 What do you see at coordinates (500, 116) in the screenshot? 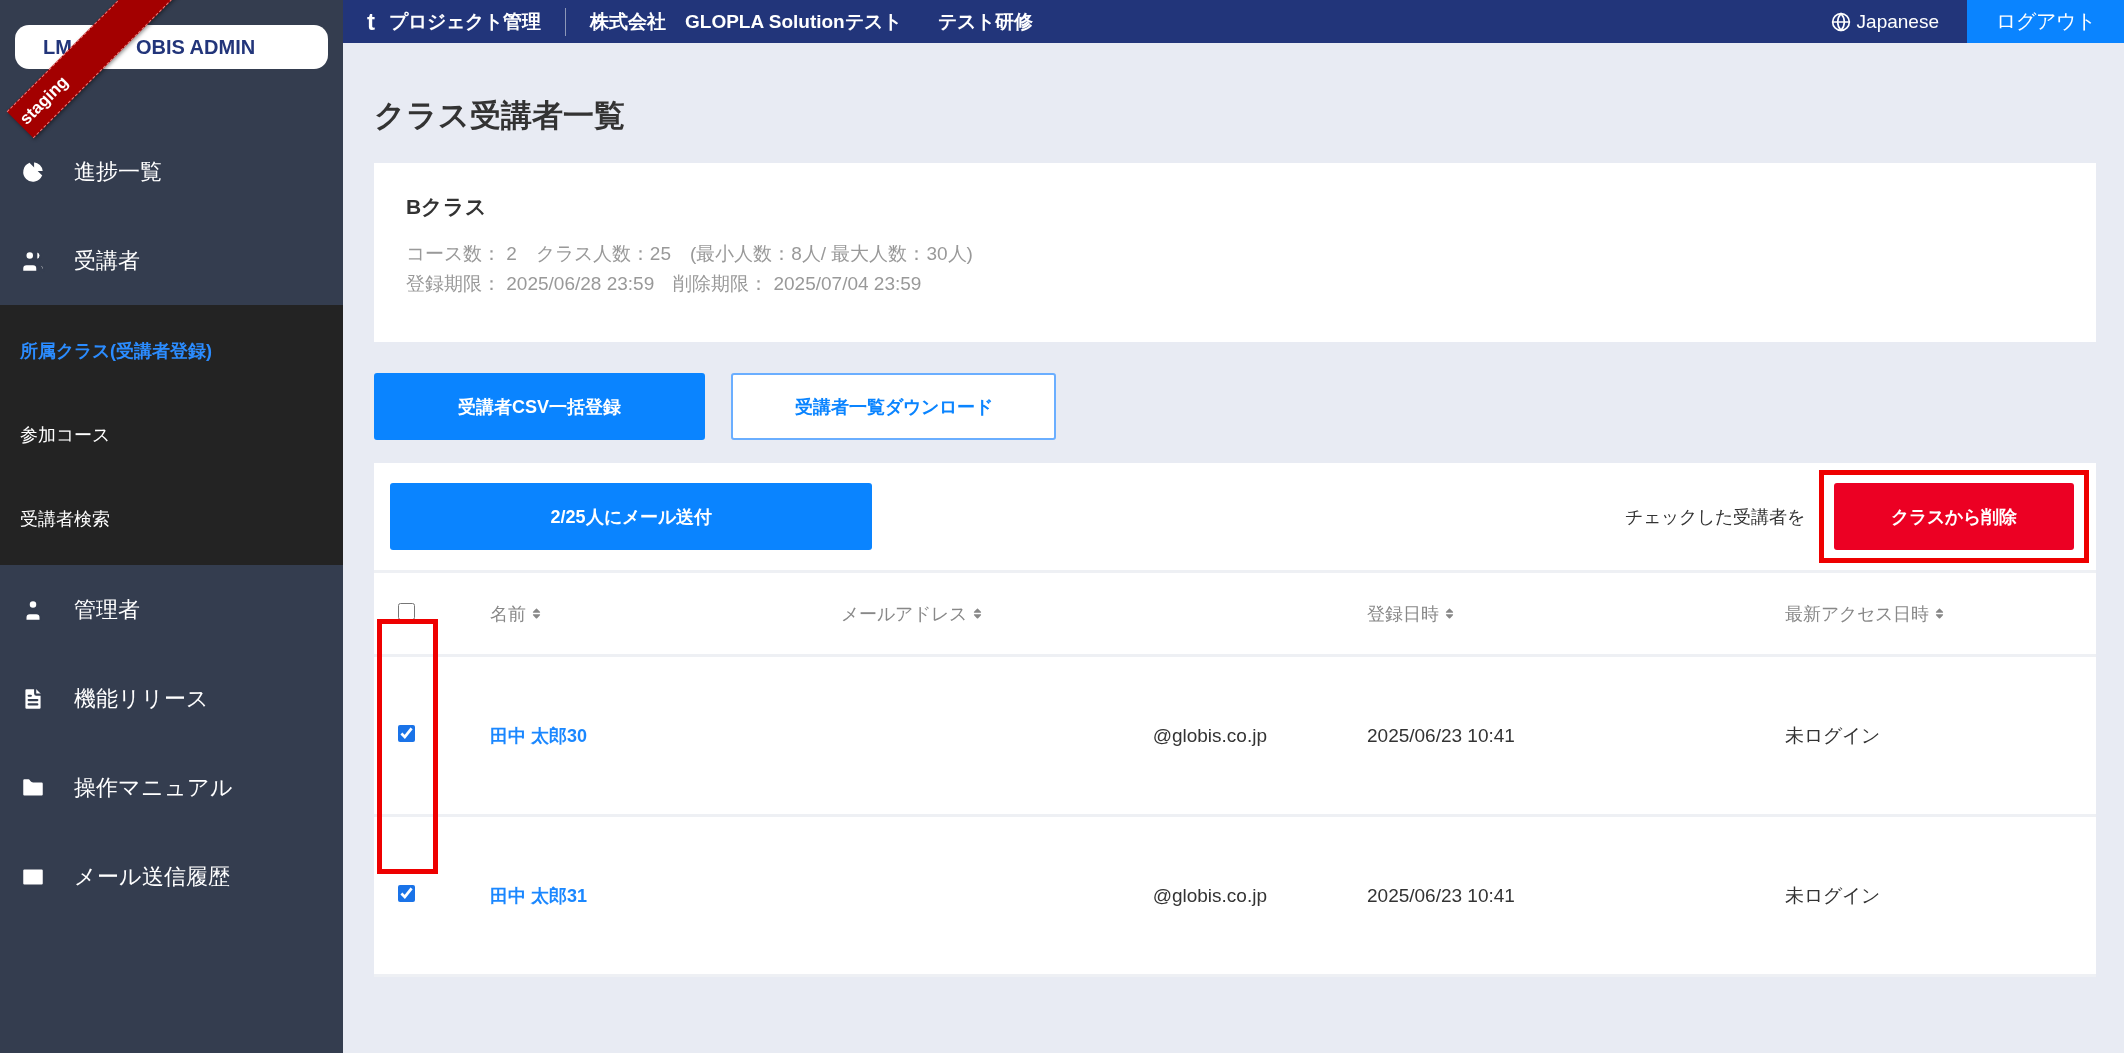
I see `page-title: クラス受講者一覧` at bounding box center [500, 116].